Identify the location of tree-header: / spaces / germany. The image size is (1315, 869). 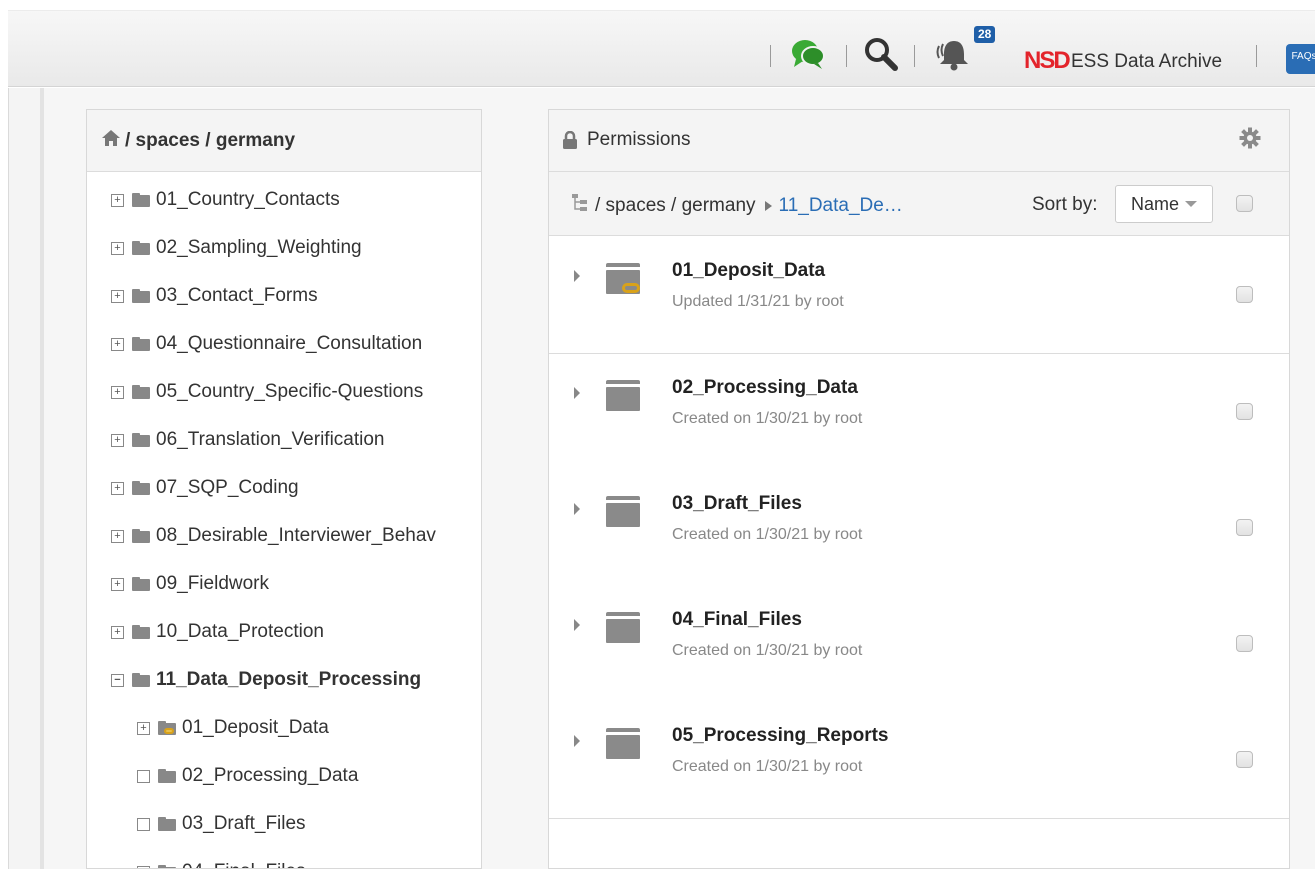
(284, 141).